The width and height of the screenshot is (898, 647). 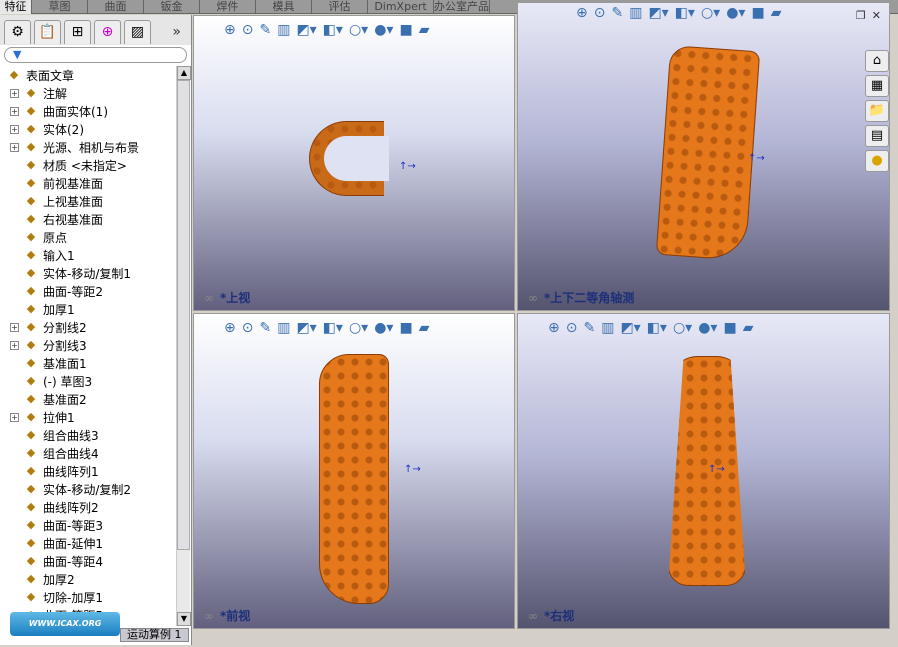 I want to click on design-library-icon: ▦, so click(x=877, y=86).